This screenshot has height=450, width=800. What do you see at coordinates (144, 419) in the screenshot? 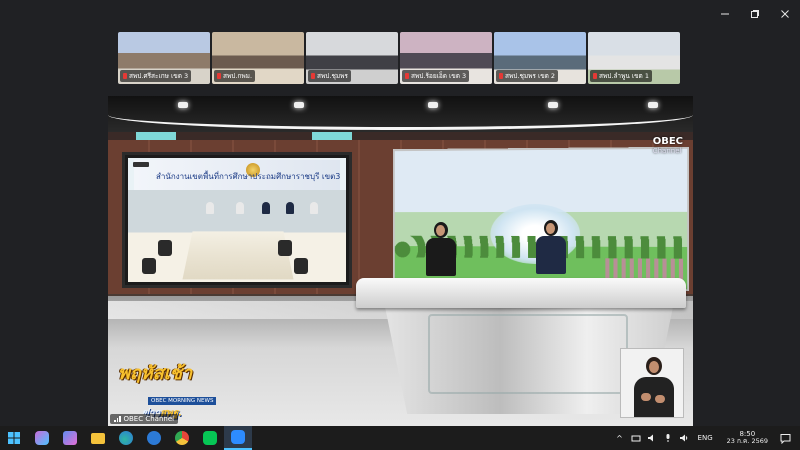
I see `channel-tag: OBEC Channel` at bounding box center [144, 419].